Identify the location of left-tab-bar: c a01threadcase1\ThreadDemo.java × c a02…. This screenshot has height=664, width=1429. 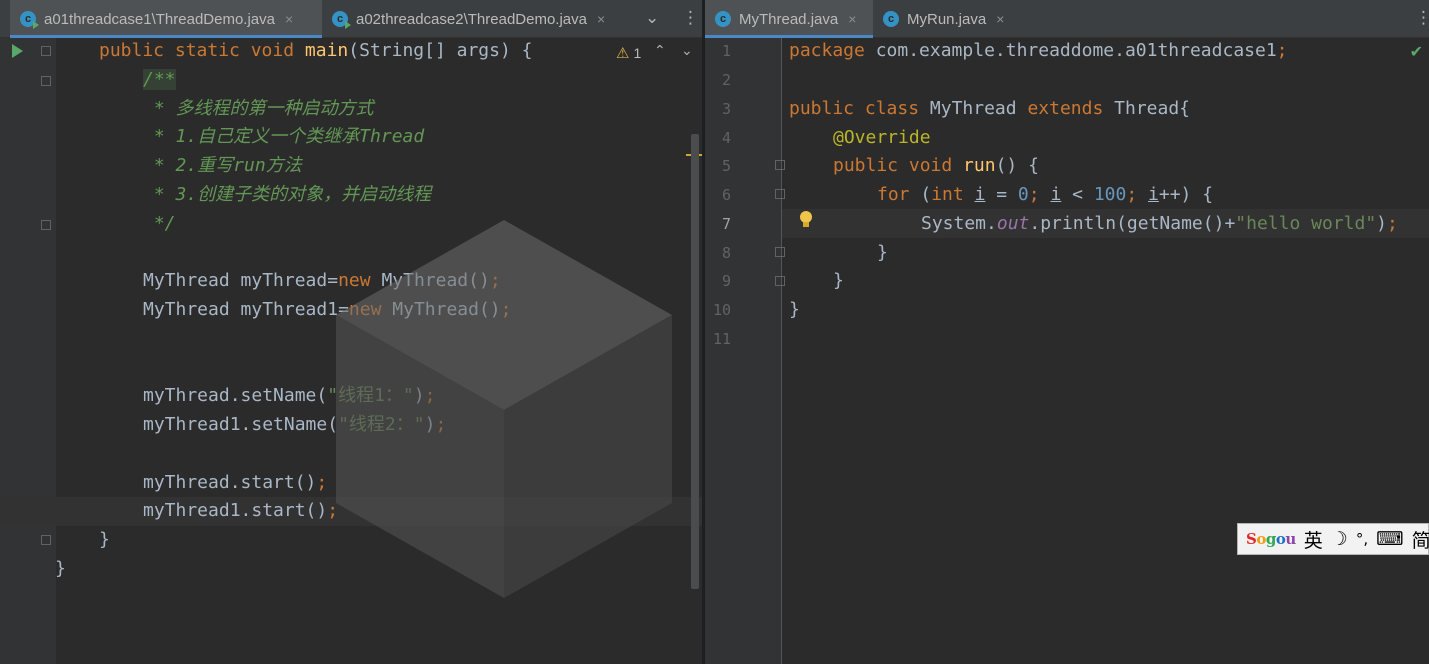
(351, 19).